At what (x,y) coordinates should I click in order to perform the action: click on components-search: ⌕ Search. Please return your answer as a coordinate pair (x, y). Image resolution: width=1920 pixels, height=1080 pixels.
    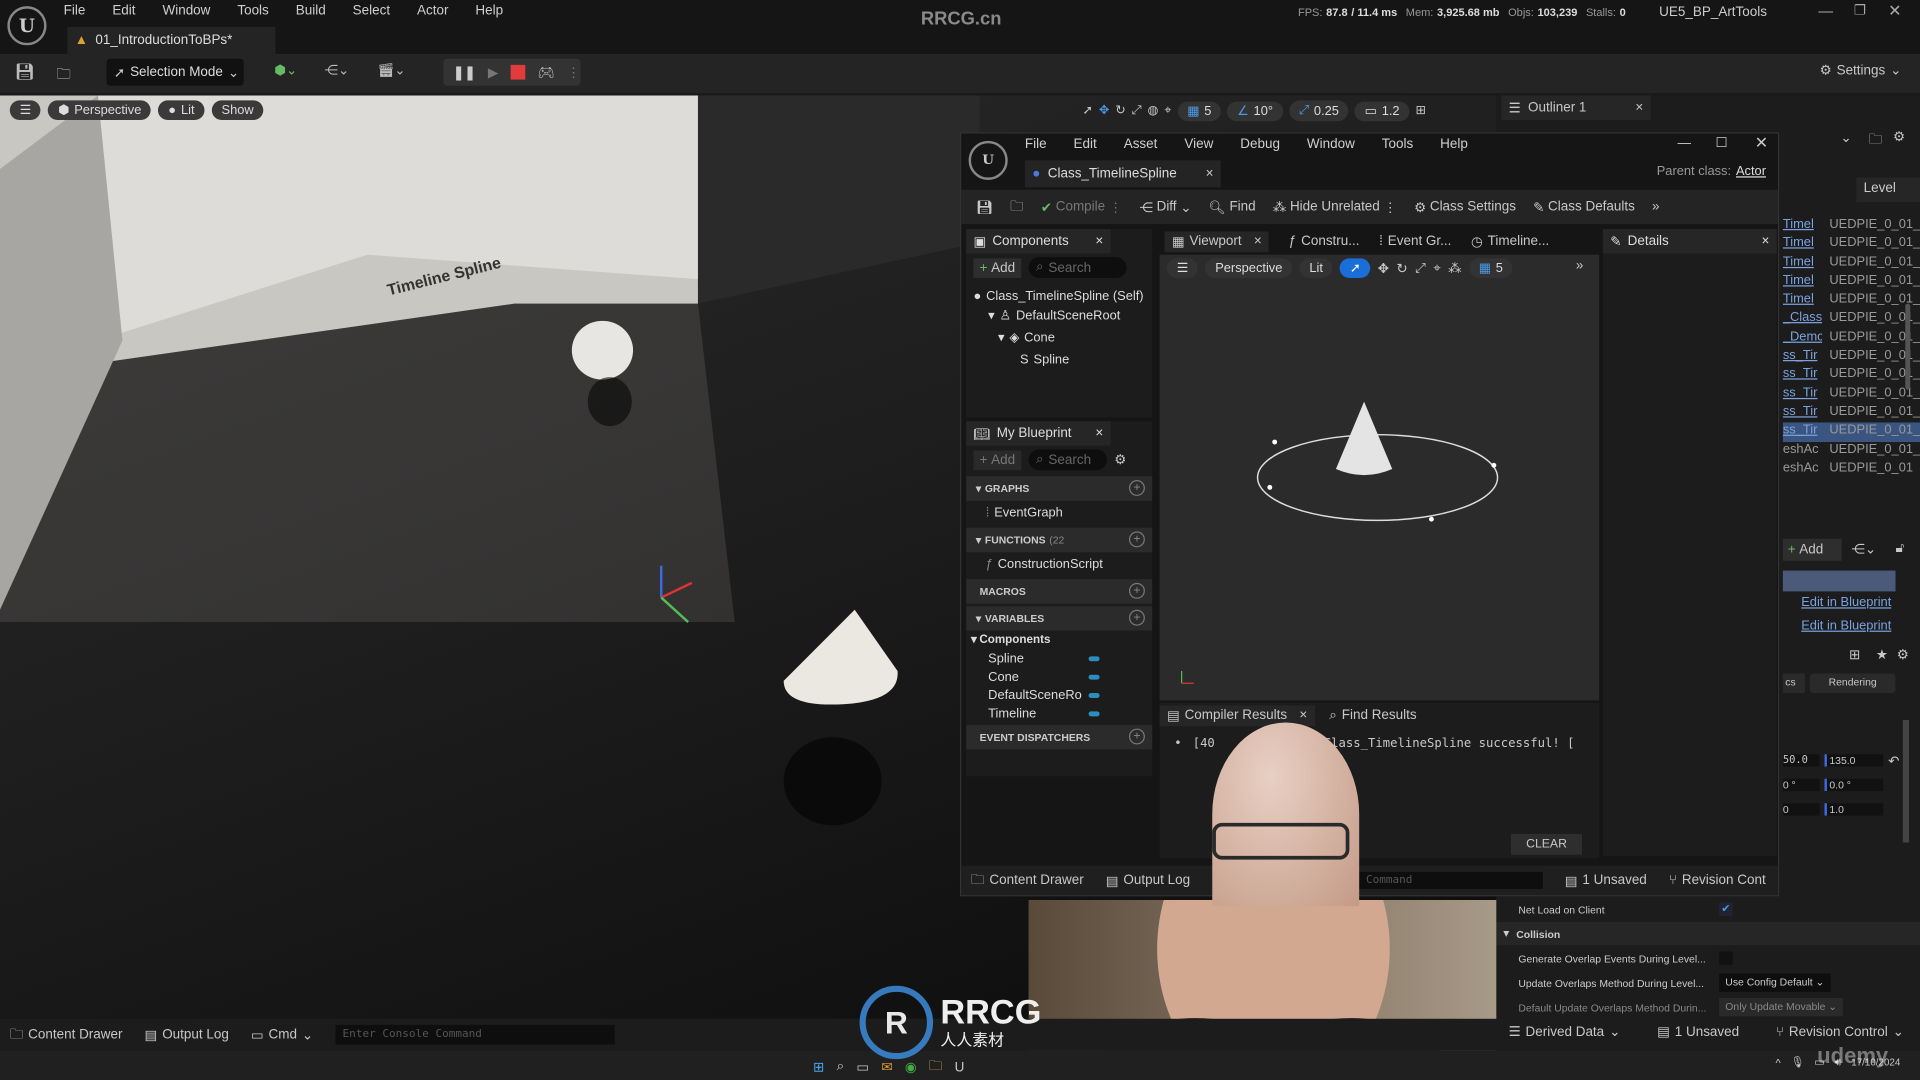
    Looking at the image, I should click on (1077, 267).